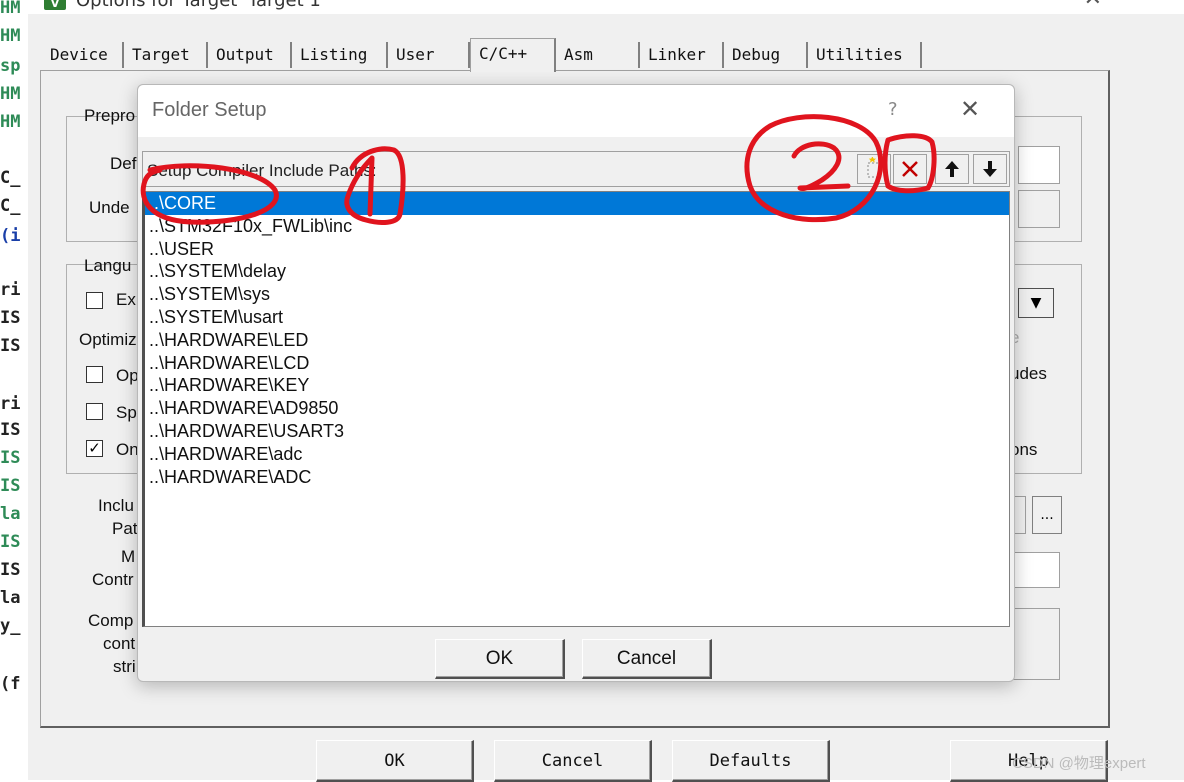 The height and width of the screenshot is (782, 1184). I want to click on code-line-fragment: (i, so click(10, 236).